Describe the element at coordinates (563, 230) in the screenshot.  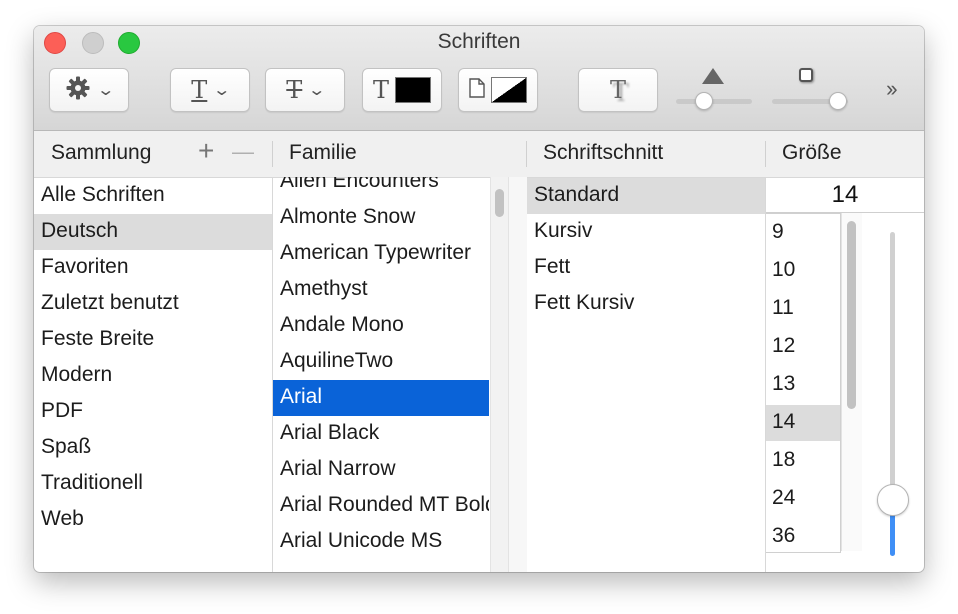
I see `typeface-item-label: Kursiv` at that location.